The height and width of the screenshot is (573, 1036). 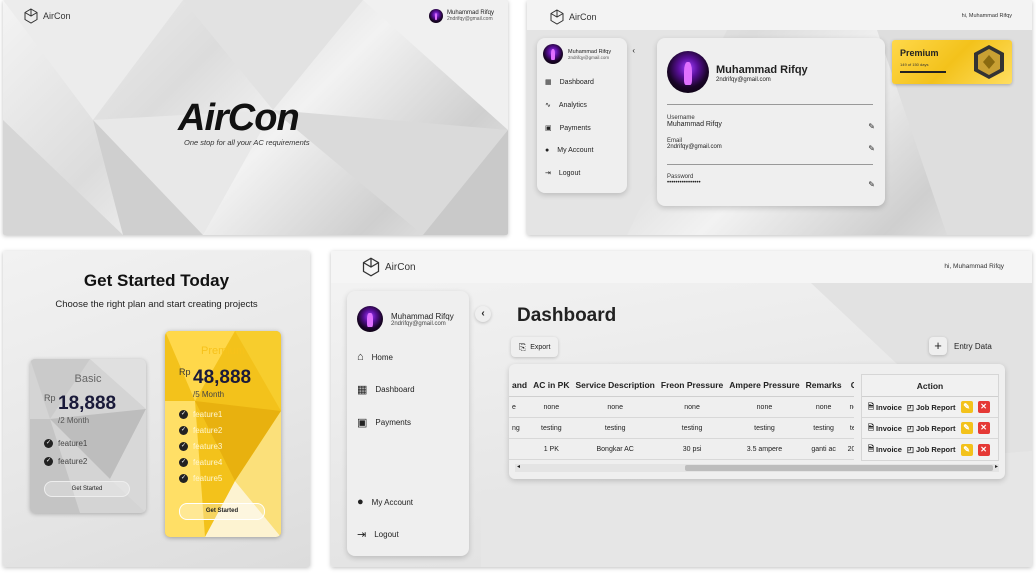 I want to click on scroll-left-arrow-icon: ◂, so click(x=518, y=466).